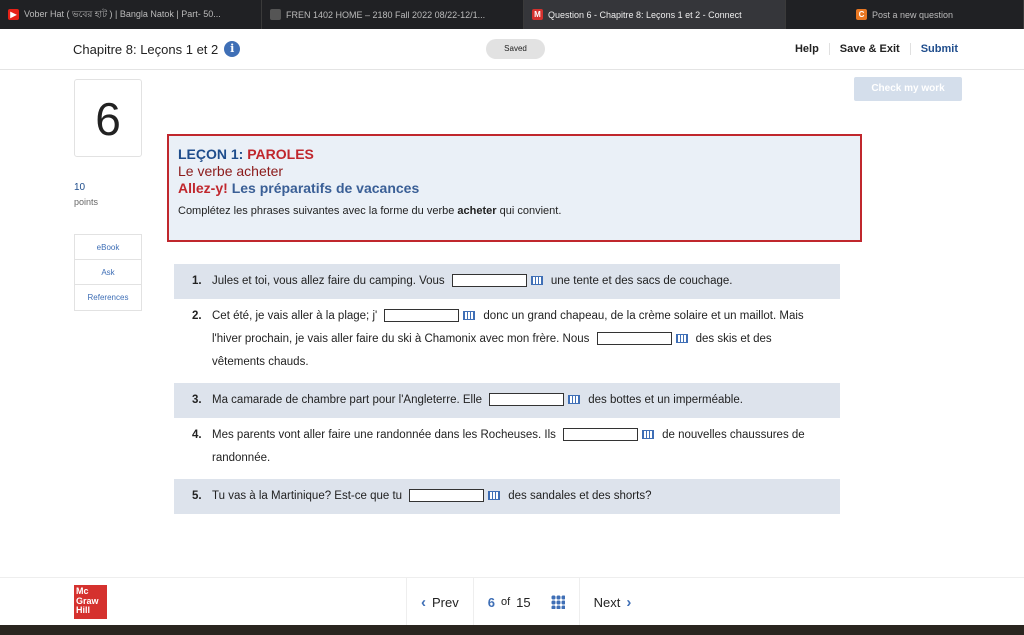 The width and height of the screenshot is (1024, 635). What do you see at coordinates (807, 49) in the screenshot?
I see `help-button: Help` at bounding box center [807, 49].